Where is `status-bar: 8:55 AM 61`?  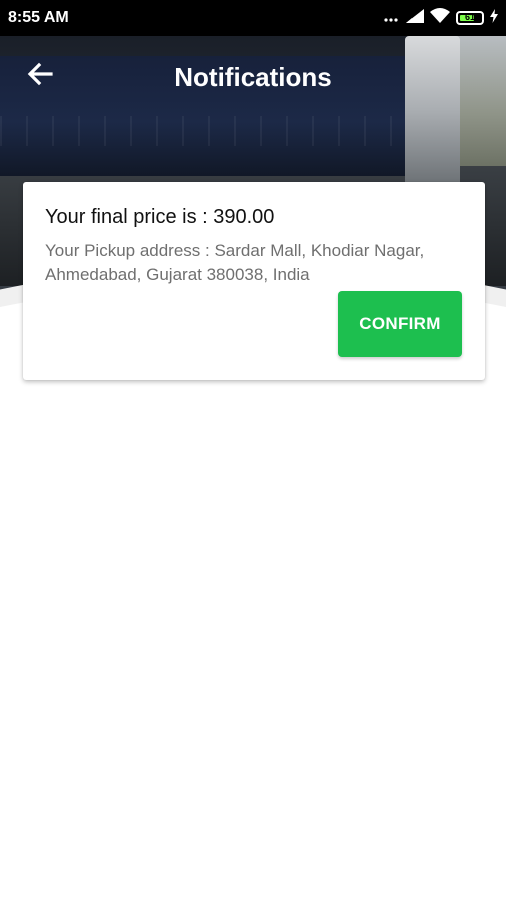
status-bar: 8:55 AM 61 is located at coordinates (253, 18).